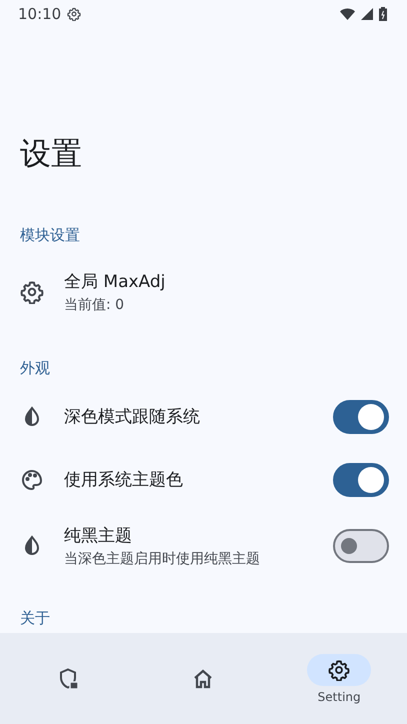 The height and width of the screenshot is (724, 407). What do you see at coordinates (162, 559) in the screenshot?
I see `setting-description: 当深色主题启用时使用纯黑主题` at bounding box center [162, 559].